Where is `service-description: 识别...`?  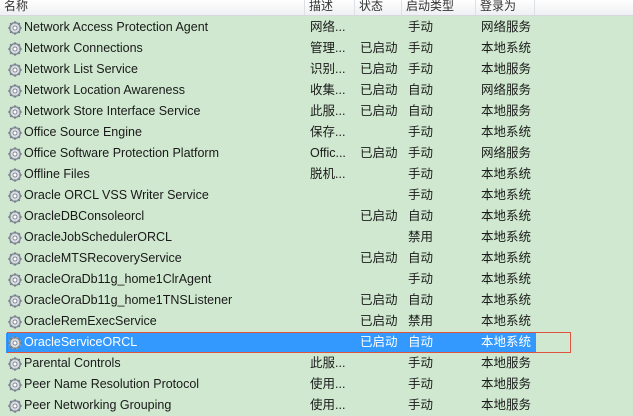 service-description: 识别... is located at coordinates (328, 69).